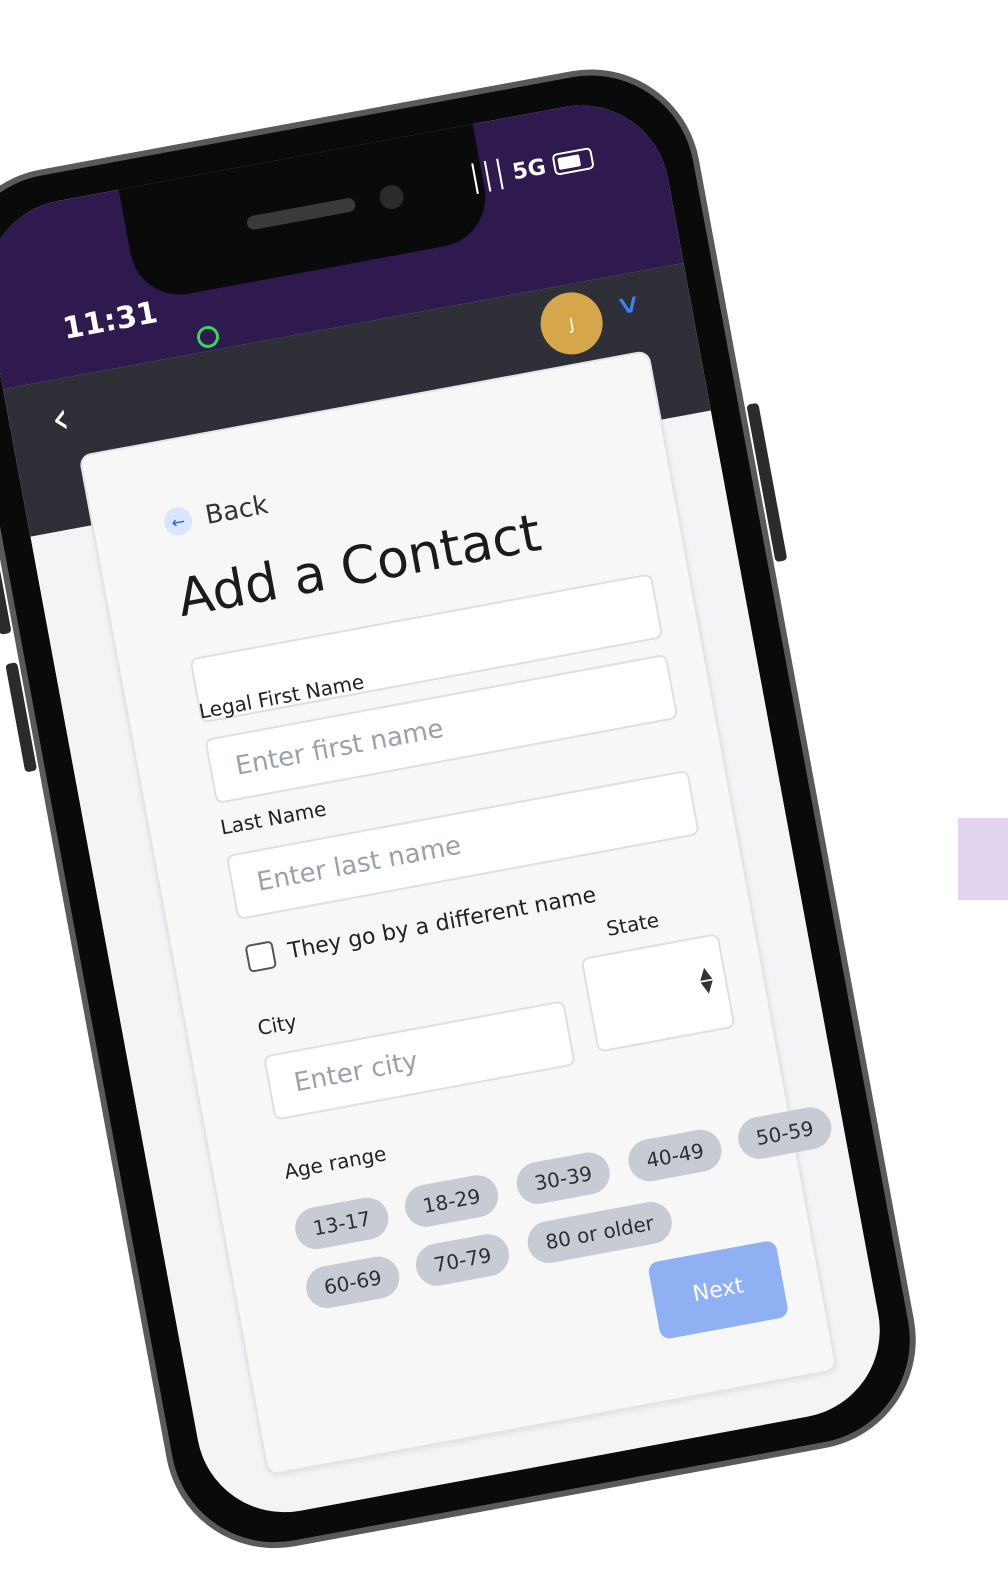 The height and width of the screenshot is (1569, 1008). Describe the element at coordinates (706, 979) in the screenshot. I see `sort-updown-icon: ▲ ▼` at that location.